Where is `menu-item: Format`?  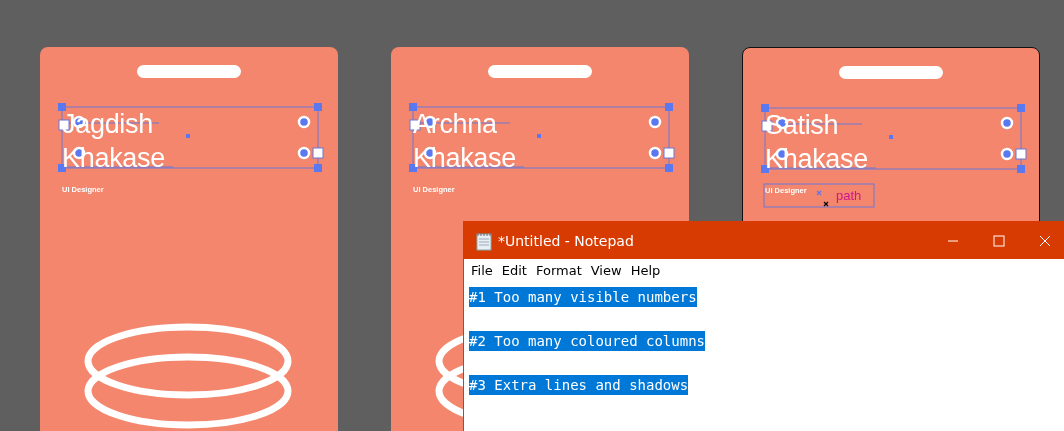
menu-item: Format is located at coordinates (560, 273).